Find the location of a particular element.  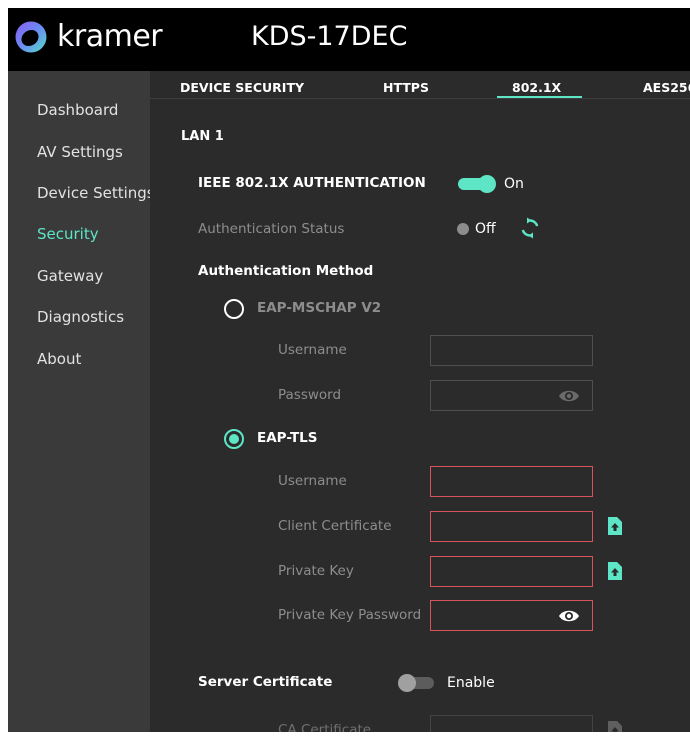

eap-tls-radio is located at coordinates (234, 439).